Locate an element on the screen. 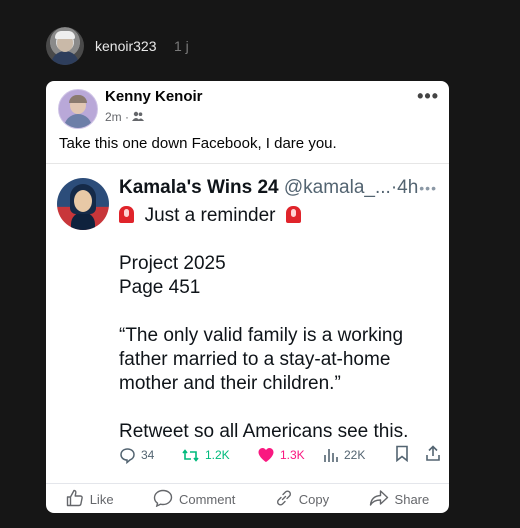 The width and height of the screenshot is (520, 528). fb-action-bar: Like Comment Copy Share is located at coordinates (247, 498).